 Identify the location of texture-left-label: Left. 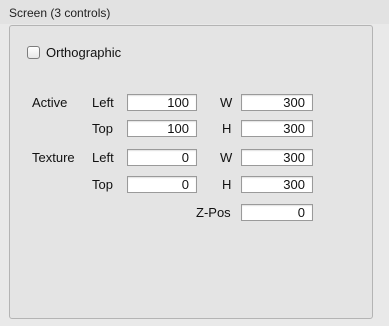
(103, 157).